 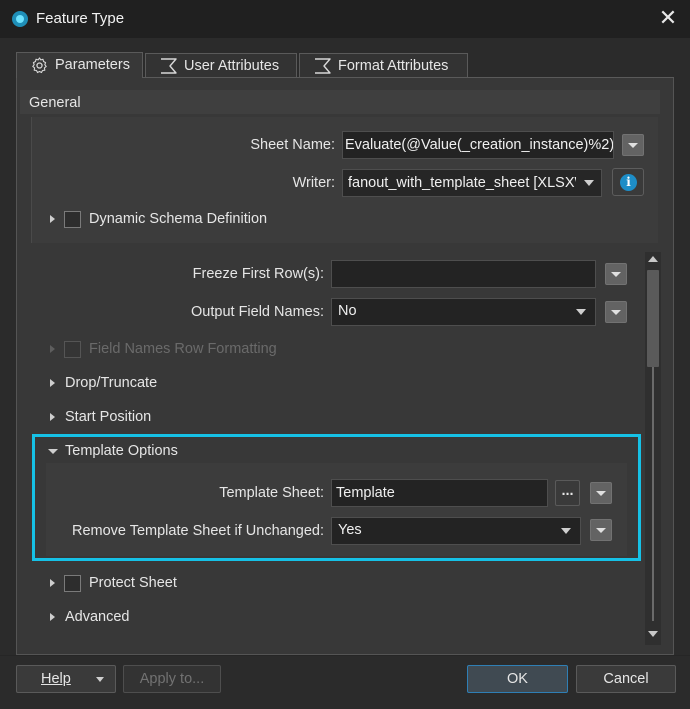 What do you see at coordinates (478, 145) in the screenshot?
I see `sheet-name-field: Evaluate(@Value(_creation_instance)%2)` at bounding box center [478, 145].